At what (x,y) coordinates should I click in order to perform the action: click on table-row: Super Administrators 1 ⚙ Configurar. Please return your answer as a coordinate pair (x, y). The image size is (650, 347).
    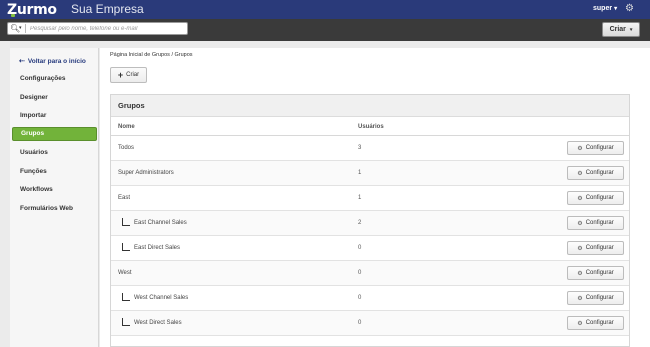
    Looking at the image, I should click on (370, 173).